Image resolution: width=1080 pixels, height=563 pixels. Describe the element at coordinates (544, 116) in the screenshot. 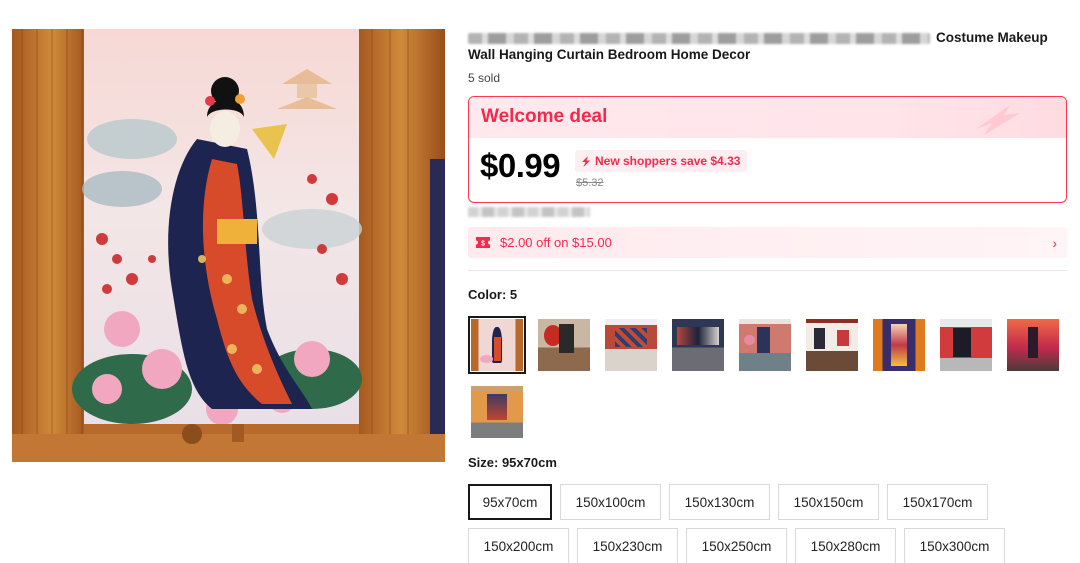

I see `deal-title: Welcome deal` at that location.